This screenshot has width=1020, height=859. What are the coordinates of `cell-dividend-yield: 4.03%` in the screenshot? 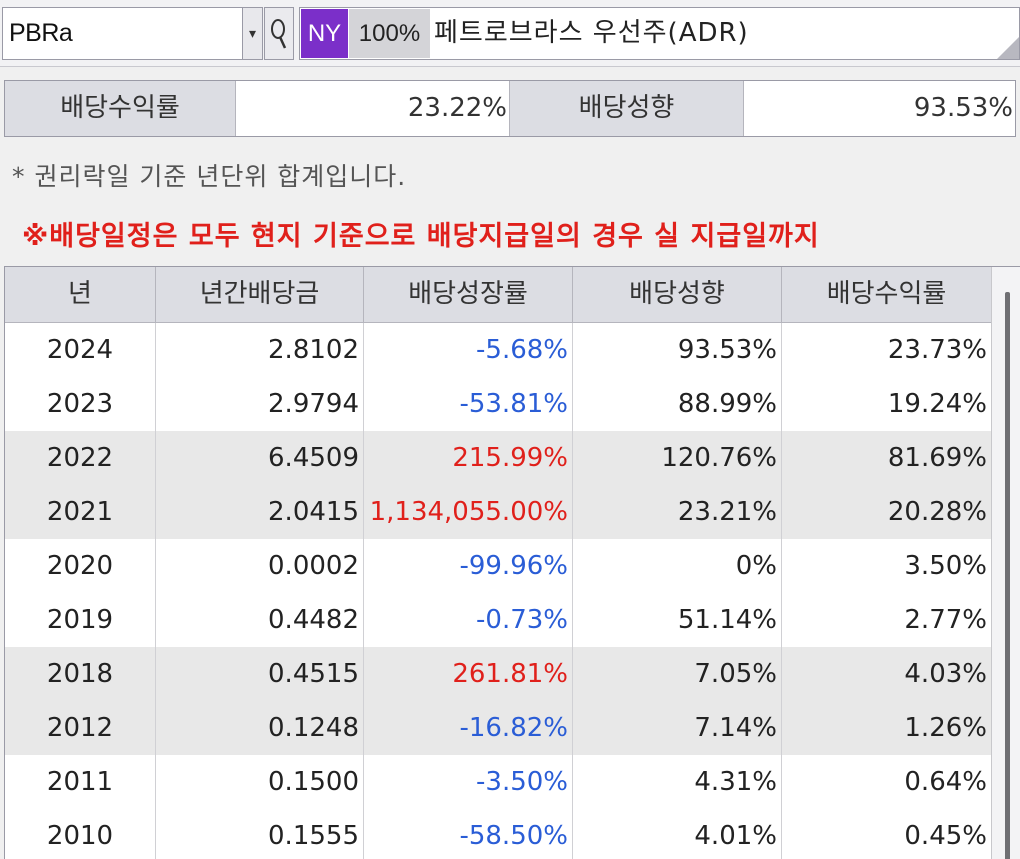 It's located at (945, 674).